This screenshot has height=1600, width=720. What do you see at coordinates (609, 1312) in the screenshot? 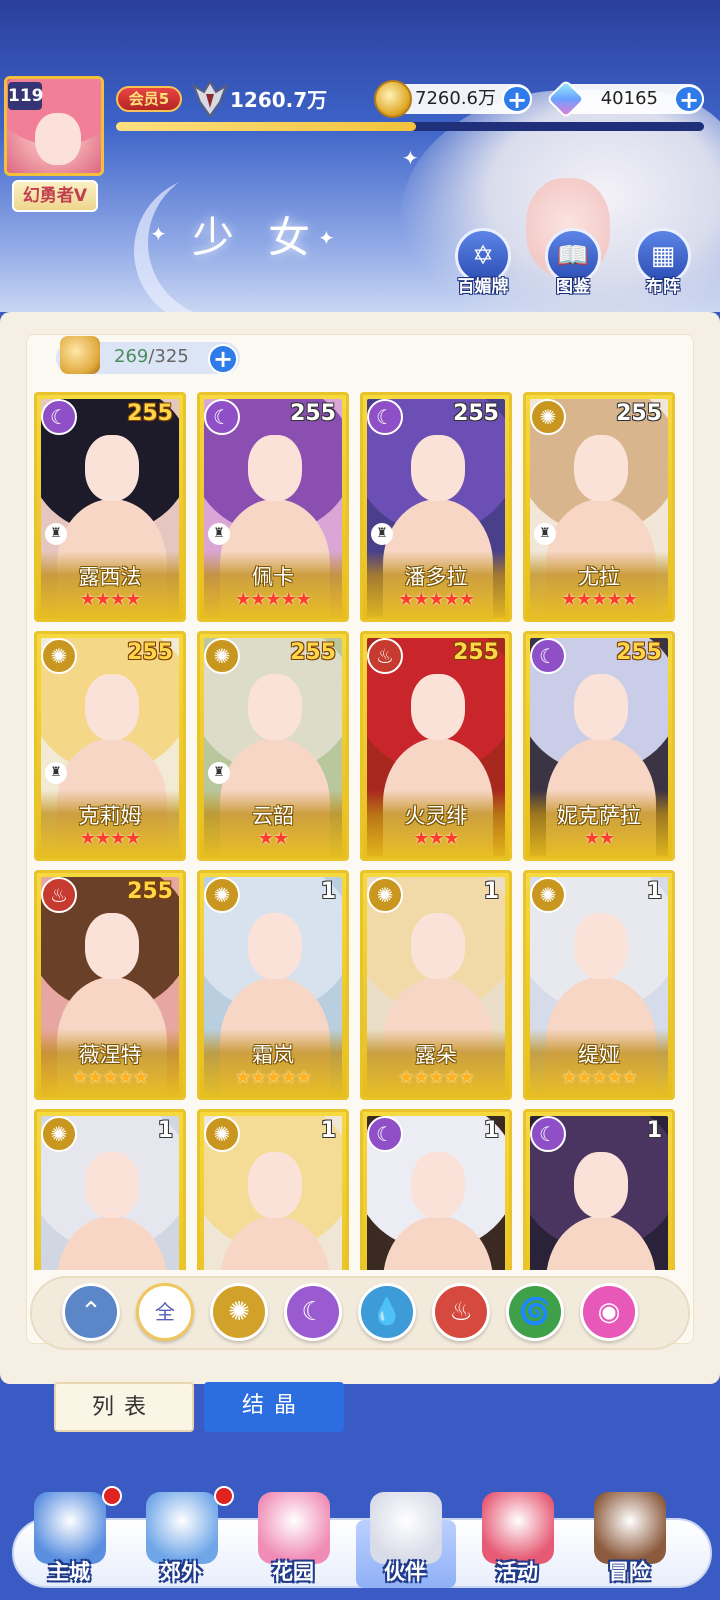
I see `filter-charm-button: ◉` at bounding box center [609, 1312].